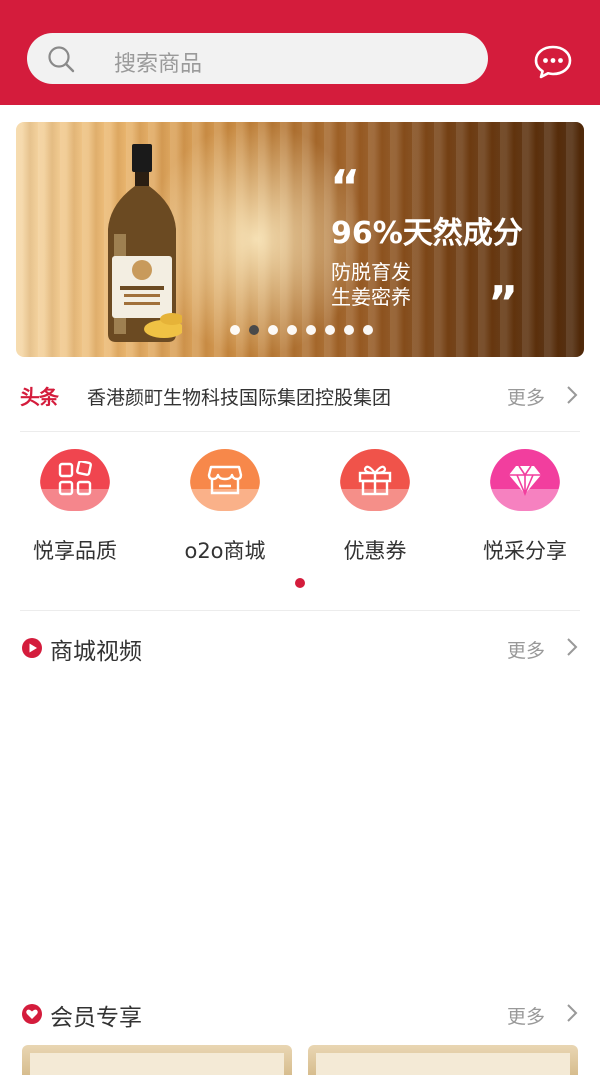 This screenshot has width=600, height=1075. What do you see at coordinates (61, 59) in the screenshot?
I see `search-icon` at bounding box center [61, 59].